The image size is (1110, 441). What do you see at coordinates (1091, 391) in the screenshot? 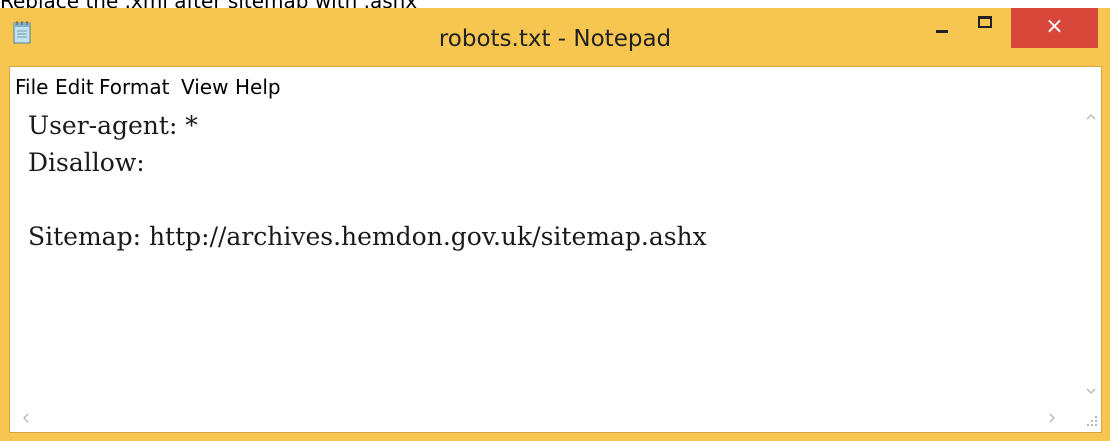
I see `scroll-down-icon` at bounding box center [1091, 391].